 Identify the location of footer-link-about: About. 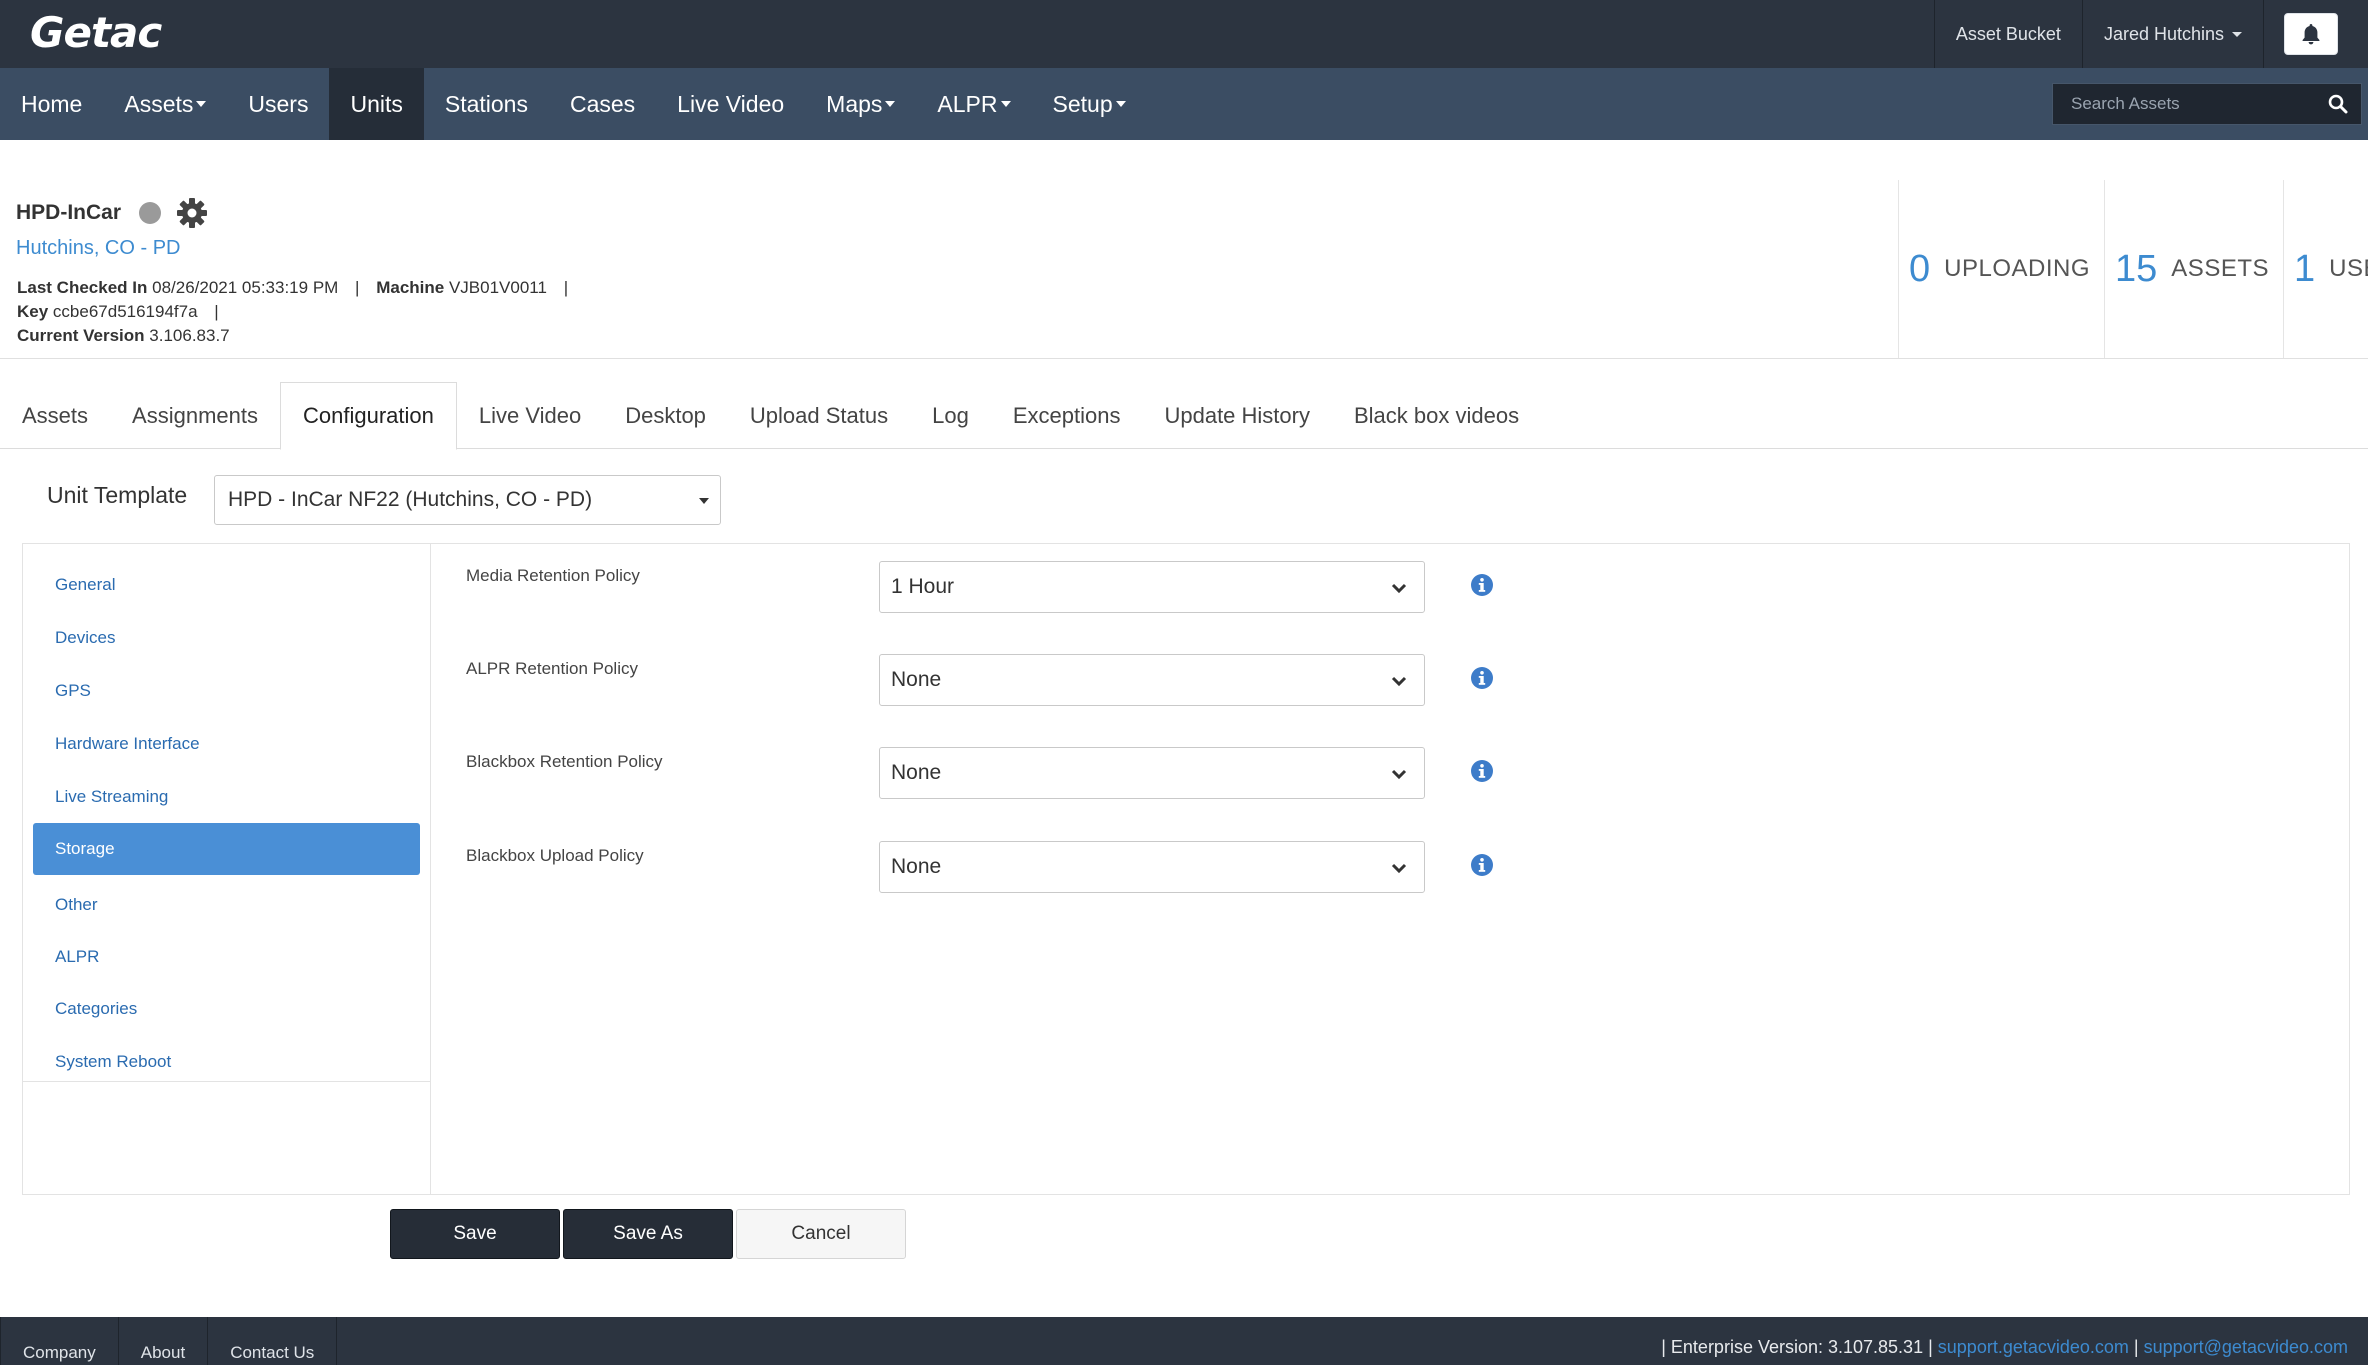
(164, 1341).